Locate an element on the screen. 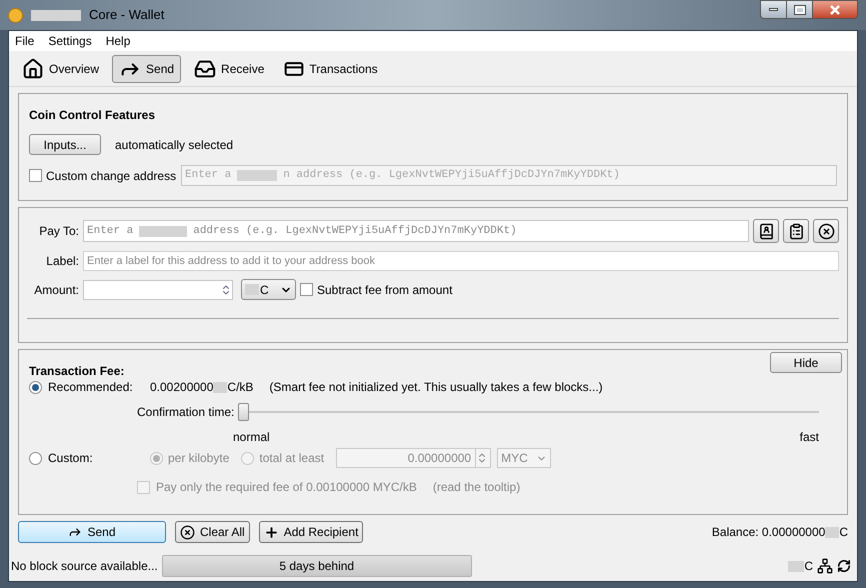  paste-button is located at coordinates (796, 231).